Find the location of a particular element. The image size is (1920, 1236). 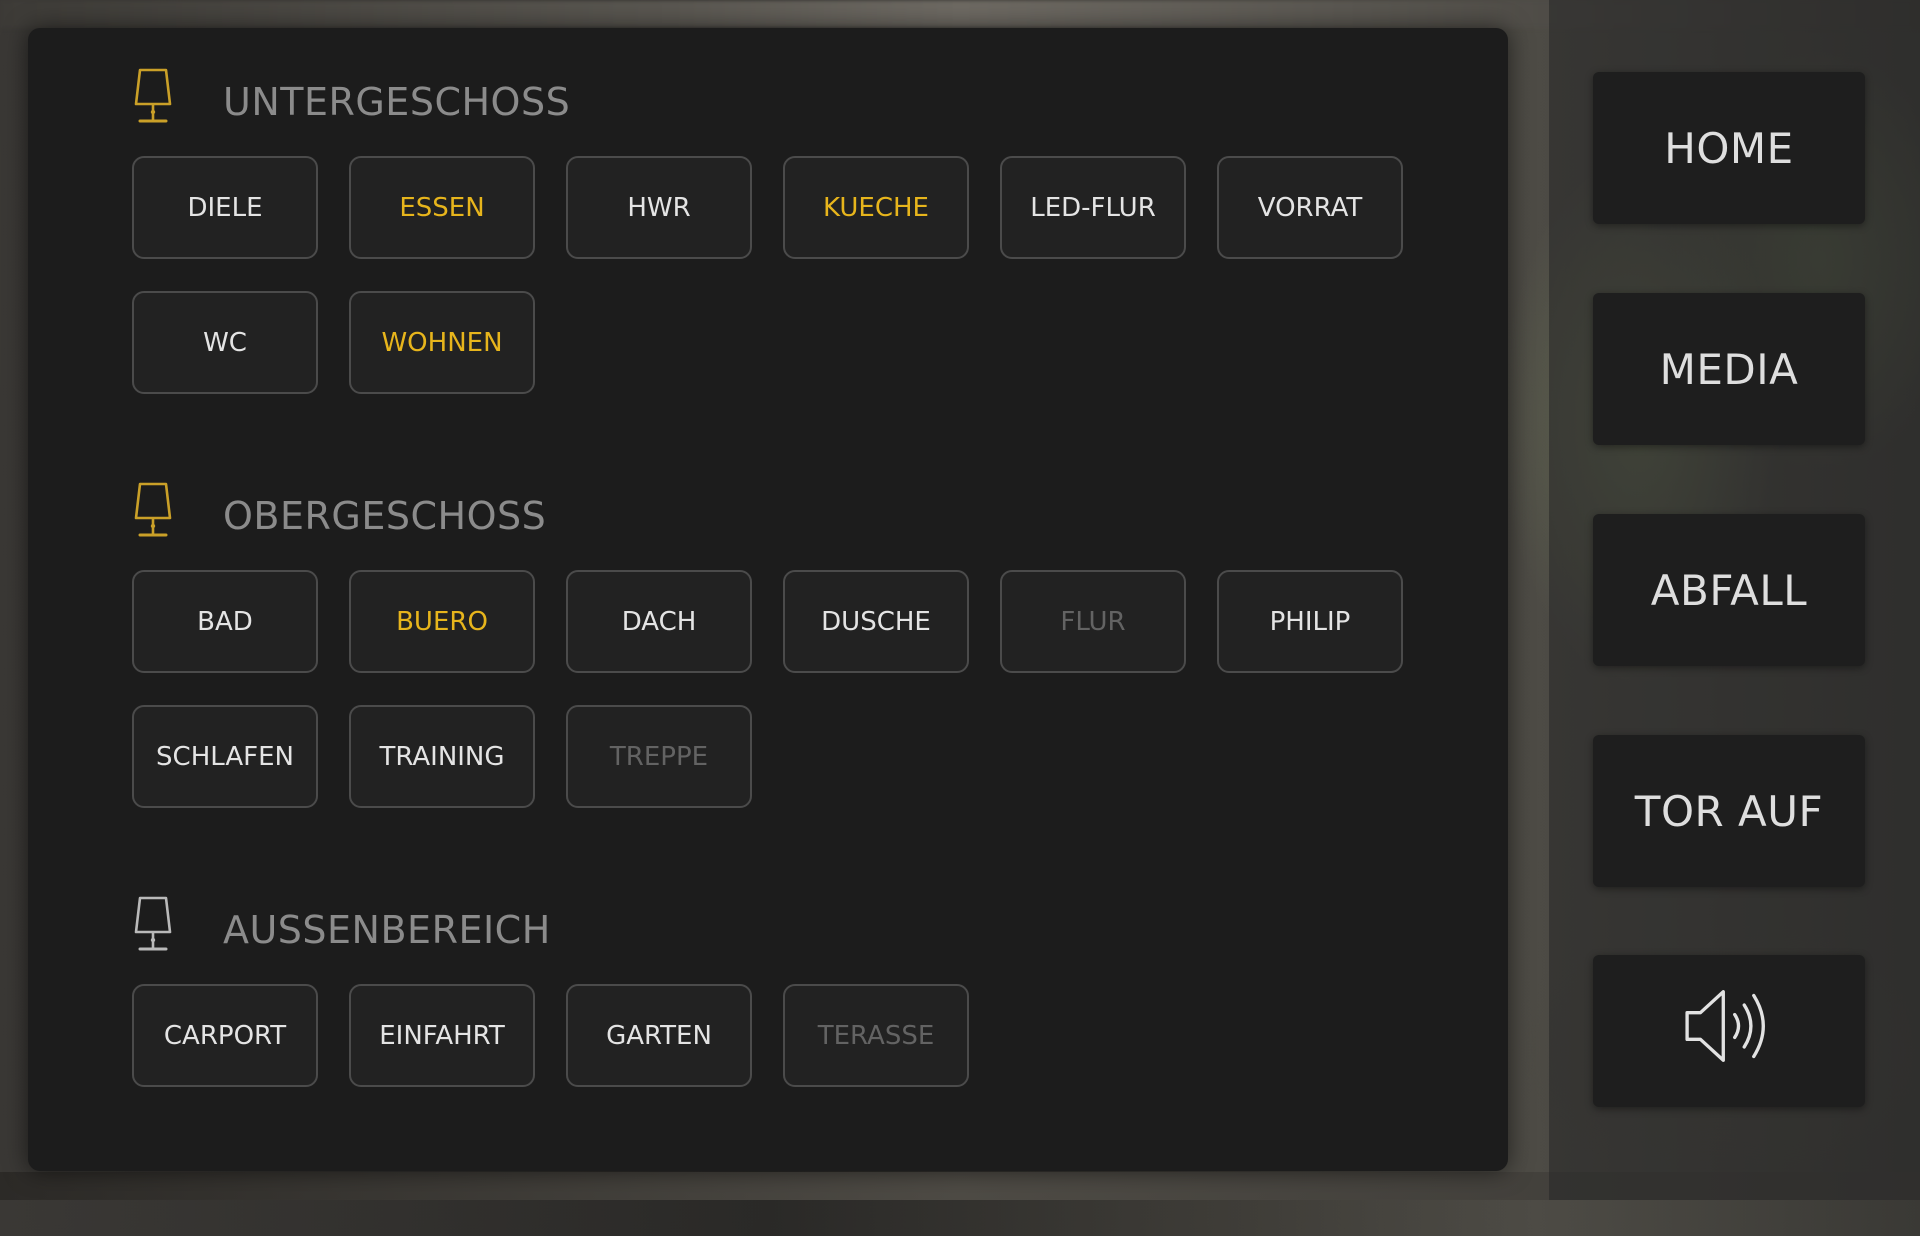

room-button-treppe: TREPPE is located at coordinates (659, 756).